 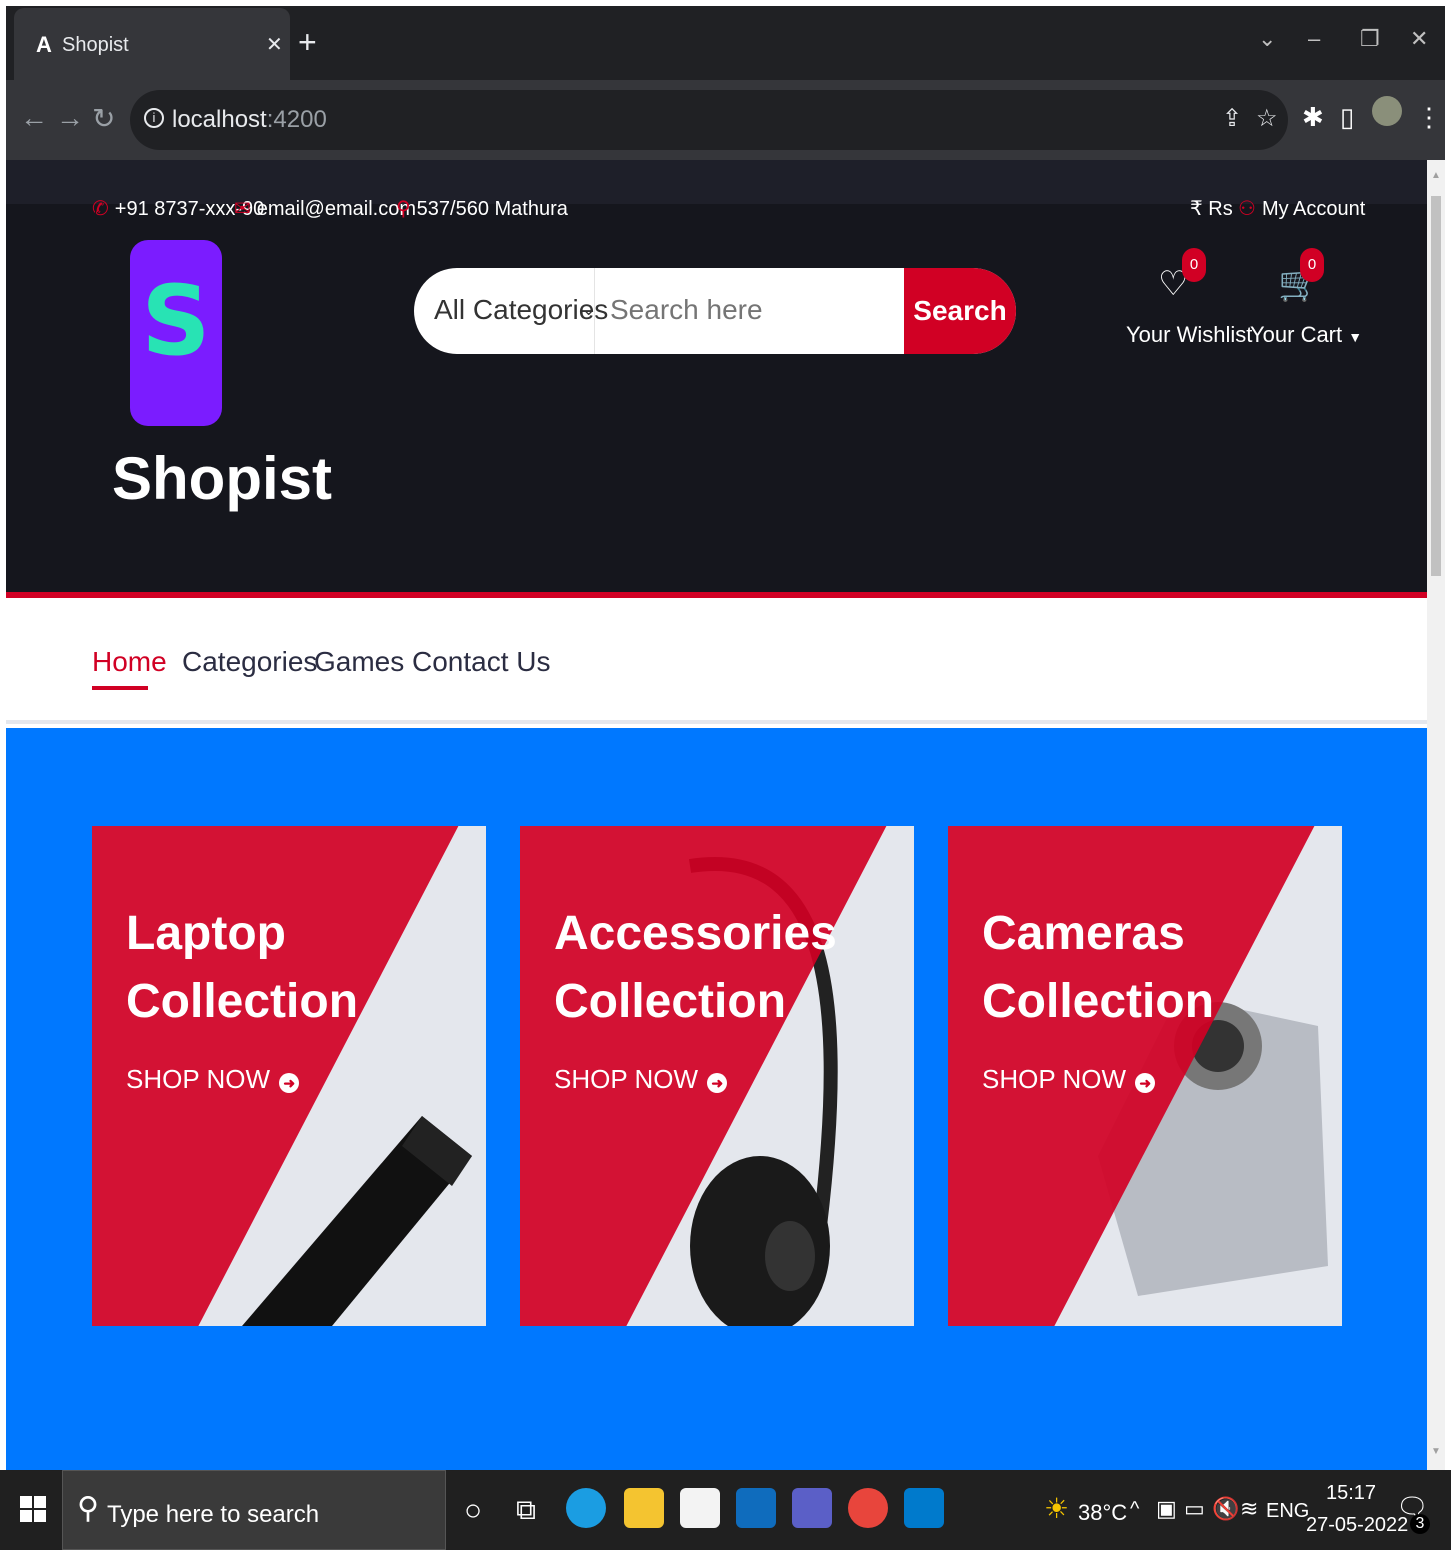 I want to click on chrome-icon, so click(x=868, y=1508).